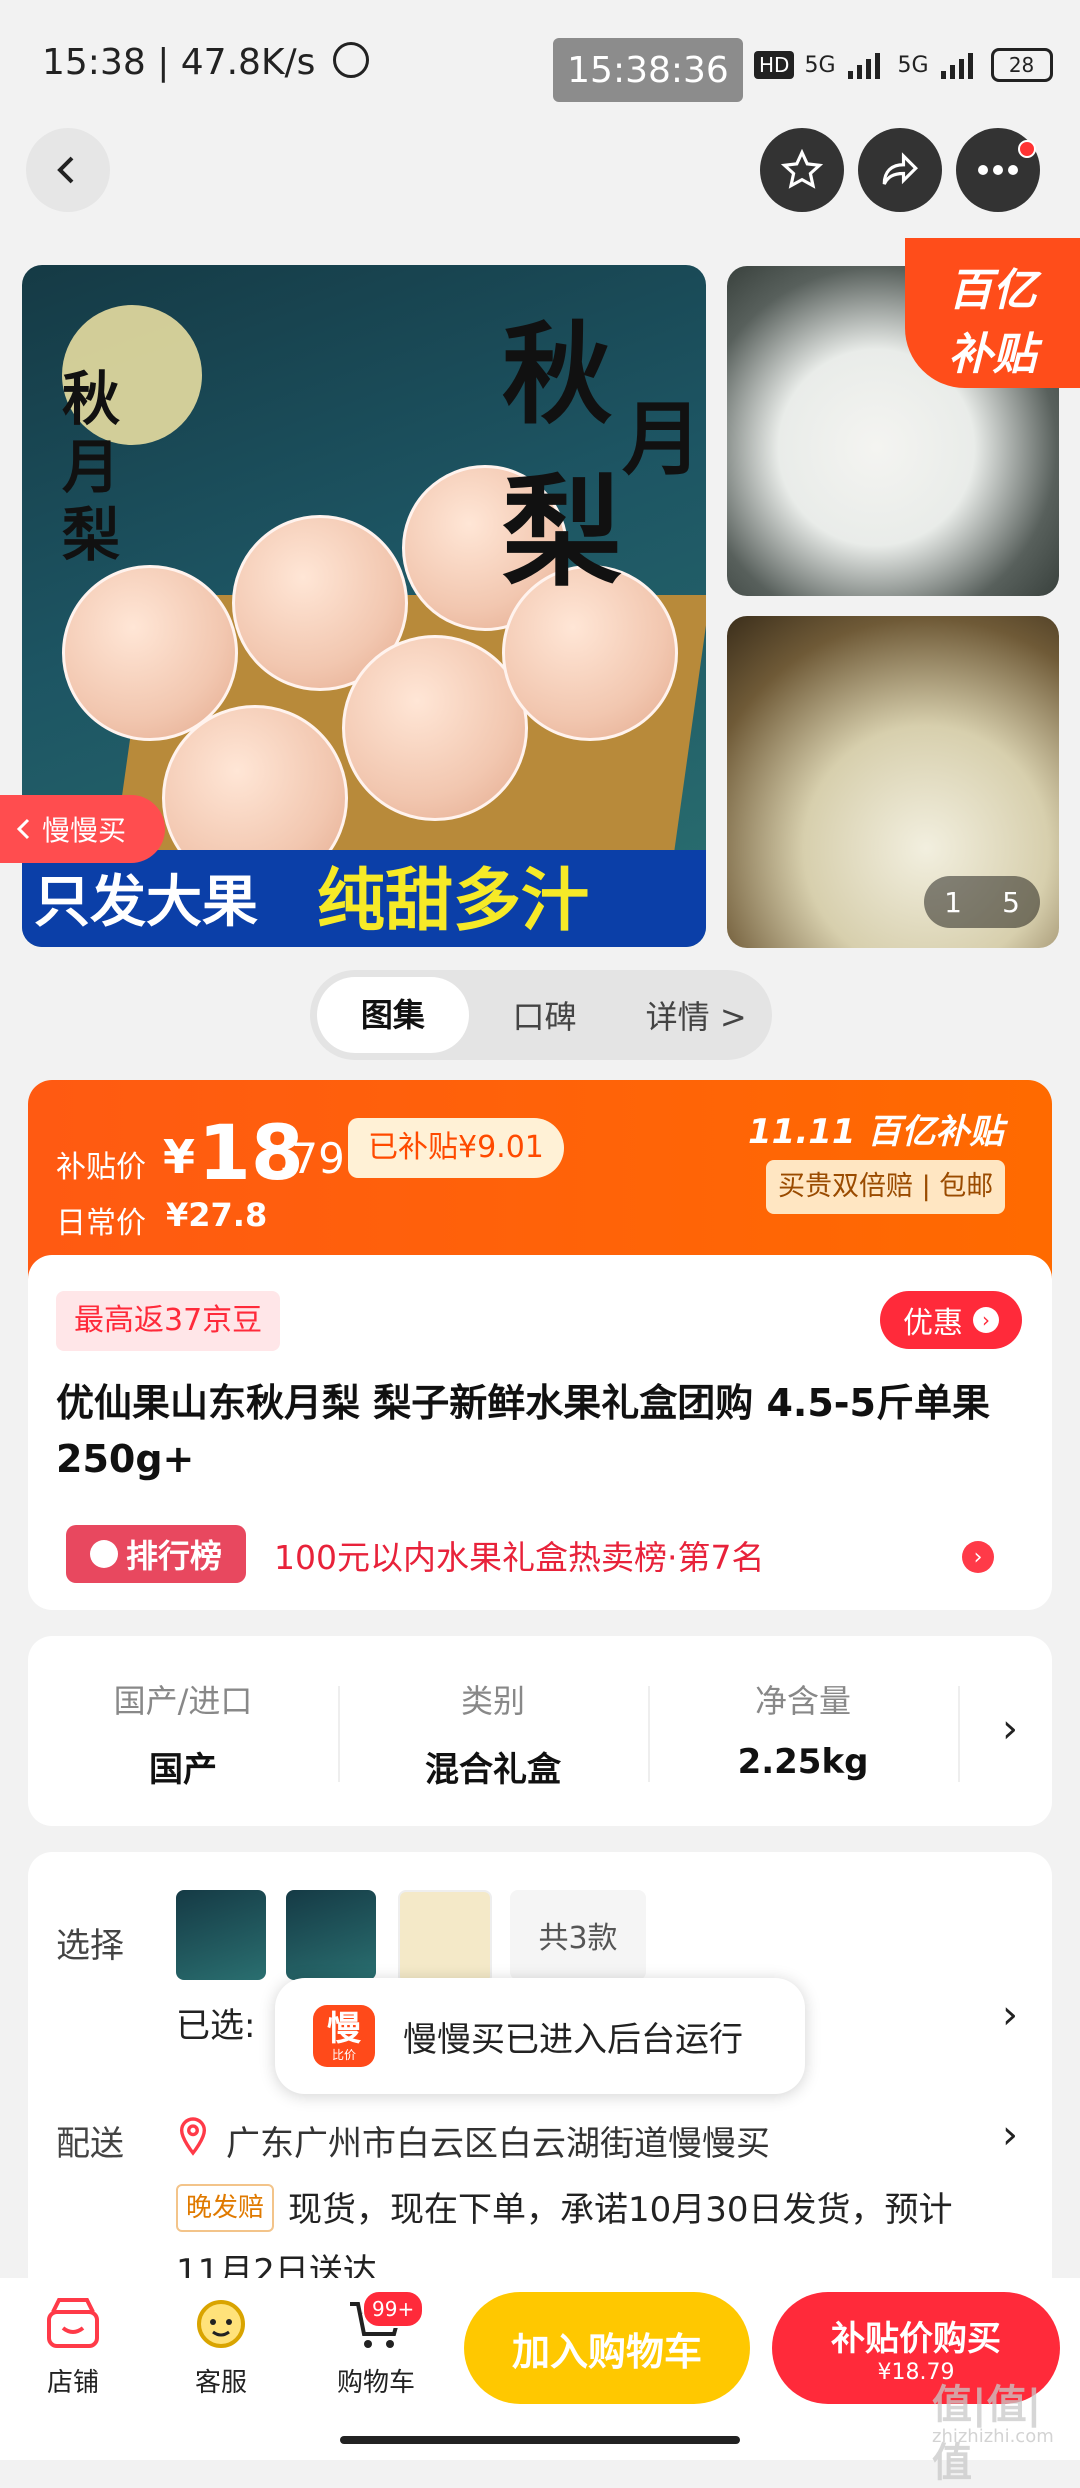  Describe the element at coordinates (311, 1158) in the screenshot. I see `price-decimal: .79` at that location.